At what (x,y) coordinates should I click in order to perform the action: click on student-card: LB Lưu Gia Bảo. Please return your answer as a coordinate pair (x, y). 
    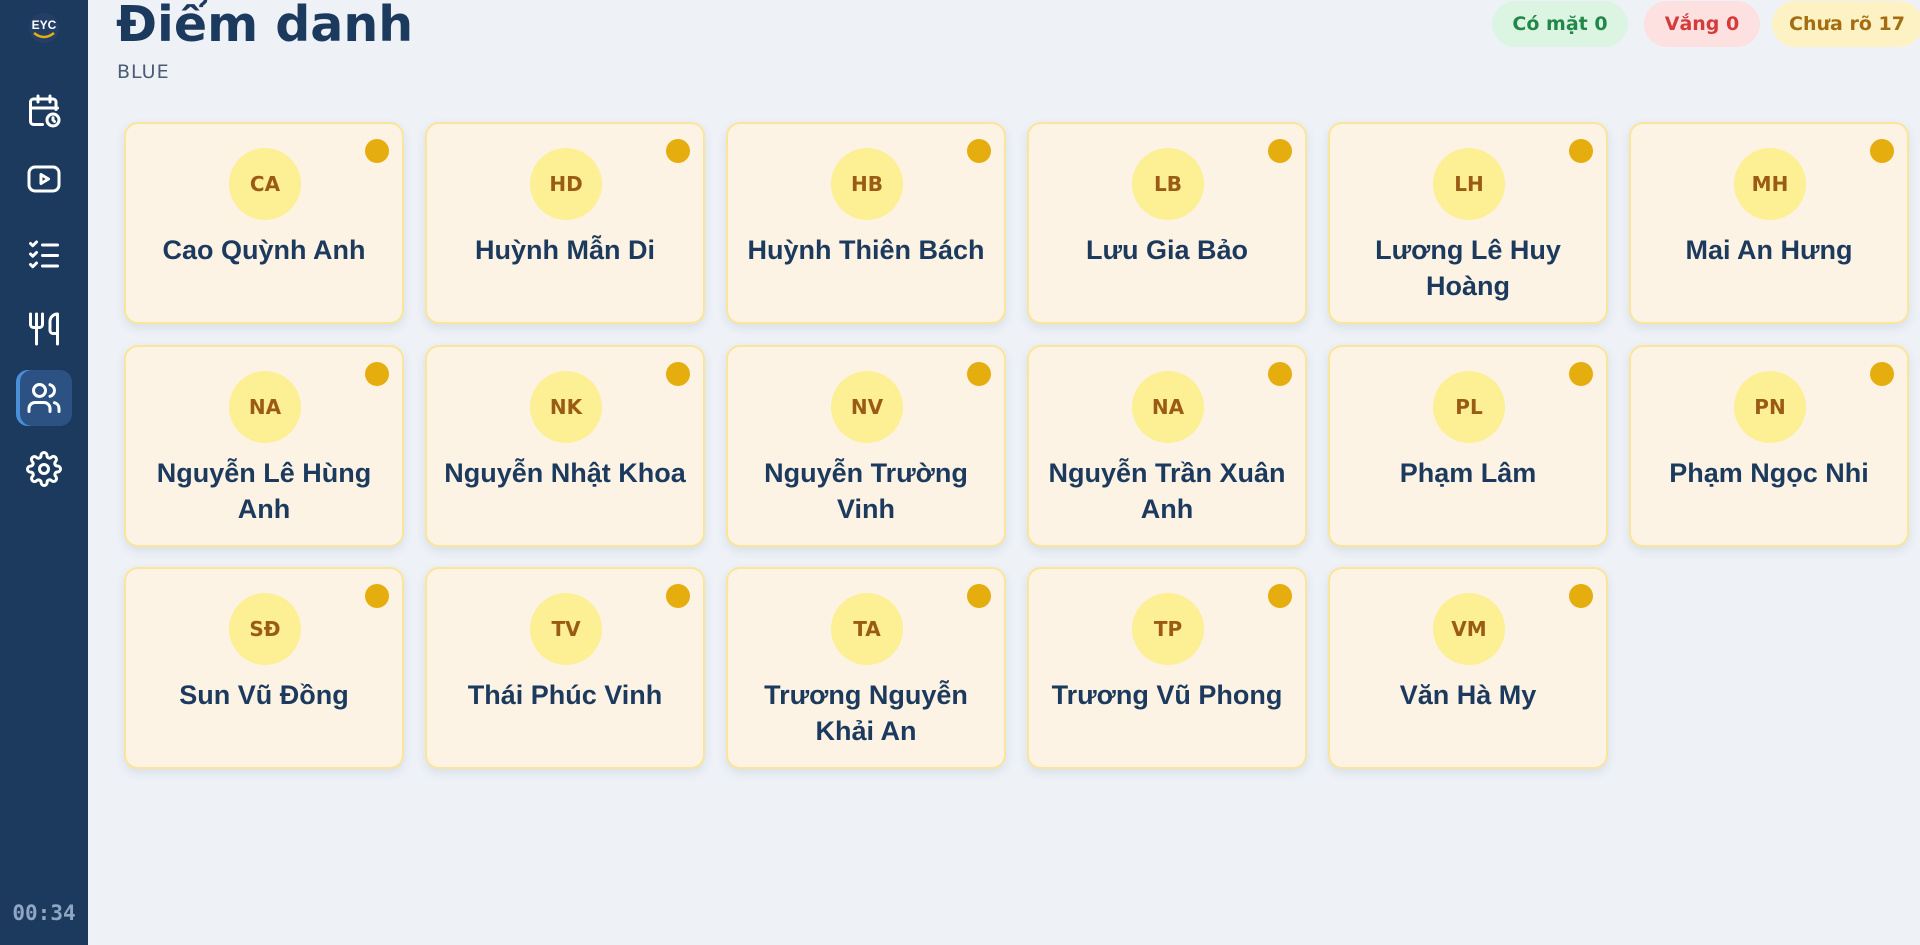
    Looking at the image, I should click on (1167, 223).